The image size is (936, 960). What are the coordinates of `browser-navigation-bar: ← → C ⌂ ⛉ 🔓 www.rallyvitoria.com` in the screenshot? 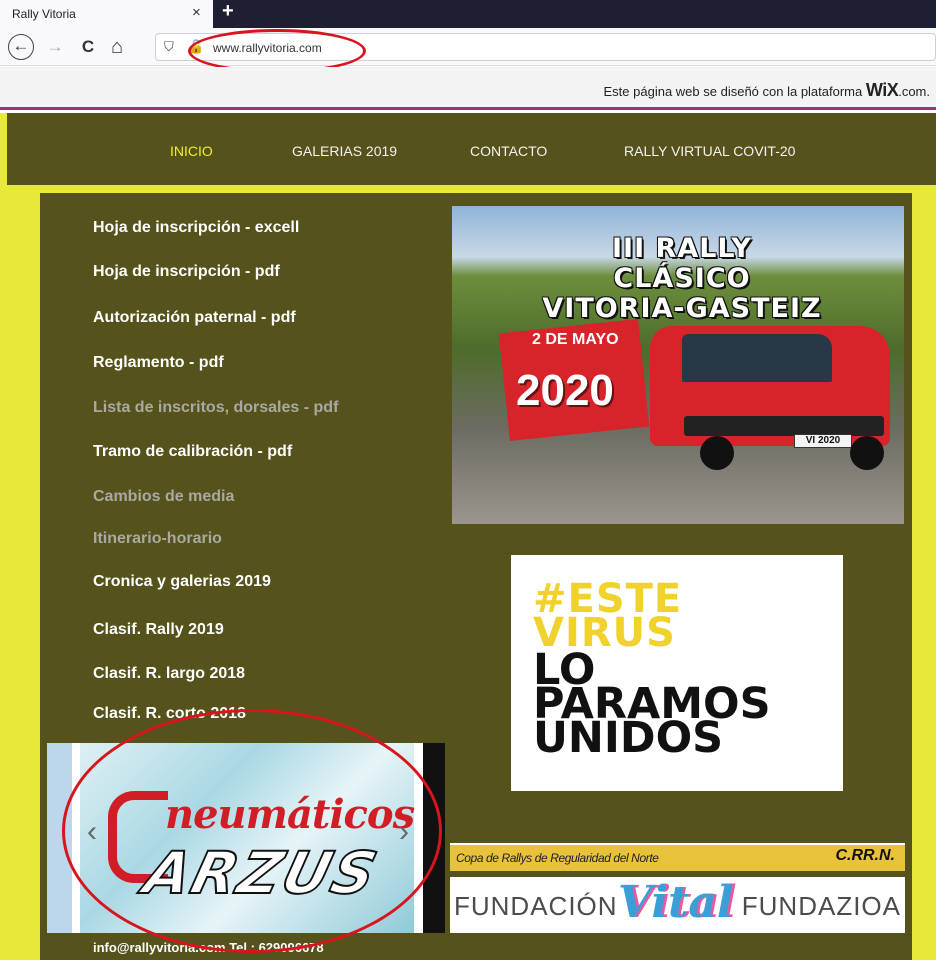 It's located at (468, 50).